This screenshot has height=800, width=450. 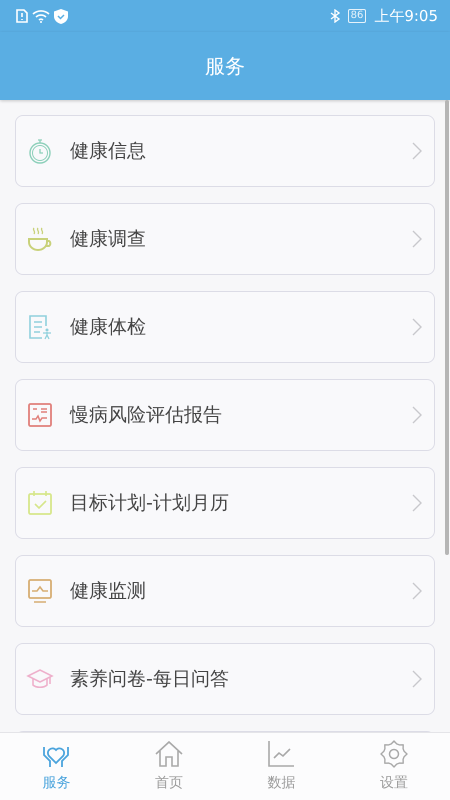 What do you see at coordinates (357, 16) in the screenshot?
I see `battery-level: 86` at bounding box center [357, 16].